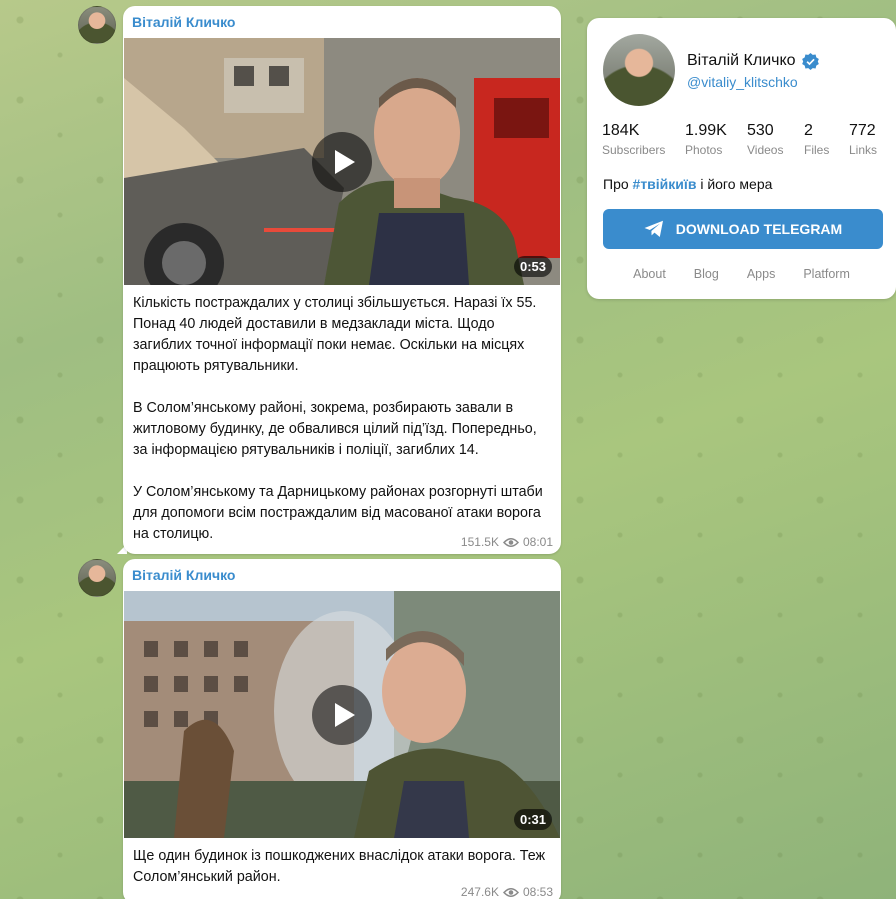  I want to click on stat-label: Files, so click(817, 150).